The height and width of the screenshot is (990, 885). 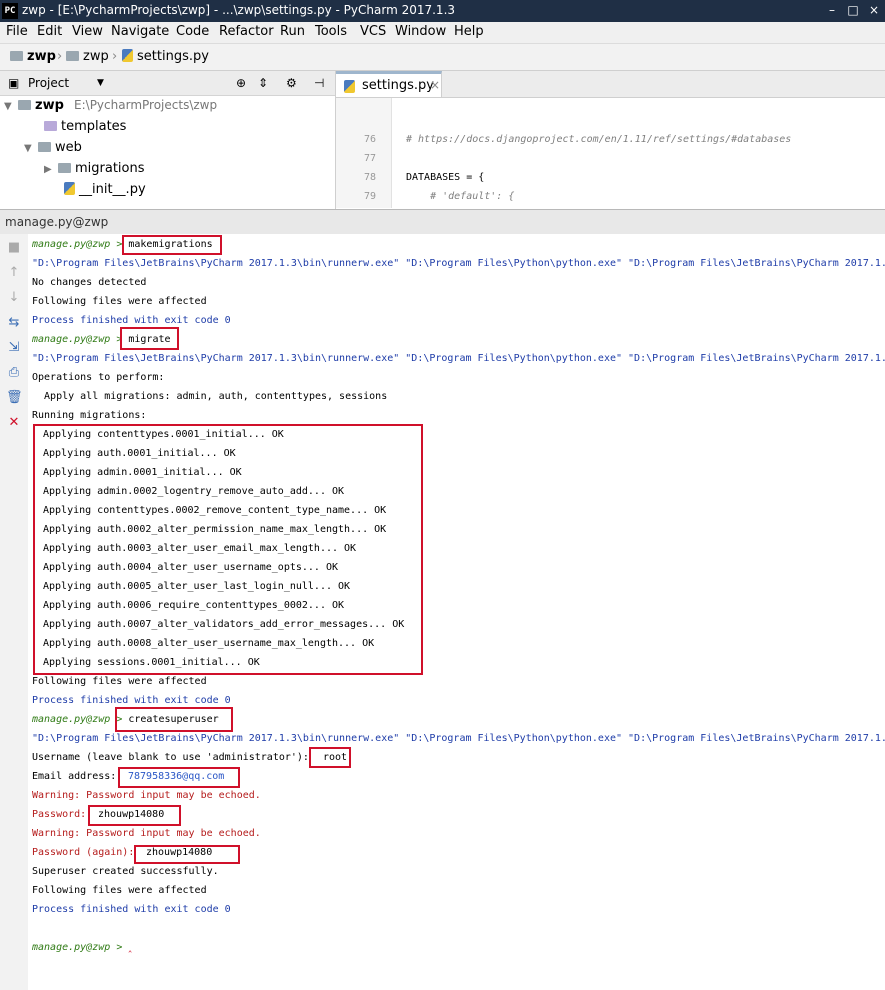 What do you see at coordinates (442, 57) in the screenshot?
I see `breadcrumb: zwp › zwp › settings.py` at bounding box center [442, 57].